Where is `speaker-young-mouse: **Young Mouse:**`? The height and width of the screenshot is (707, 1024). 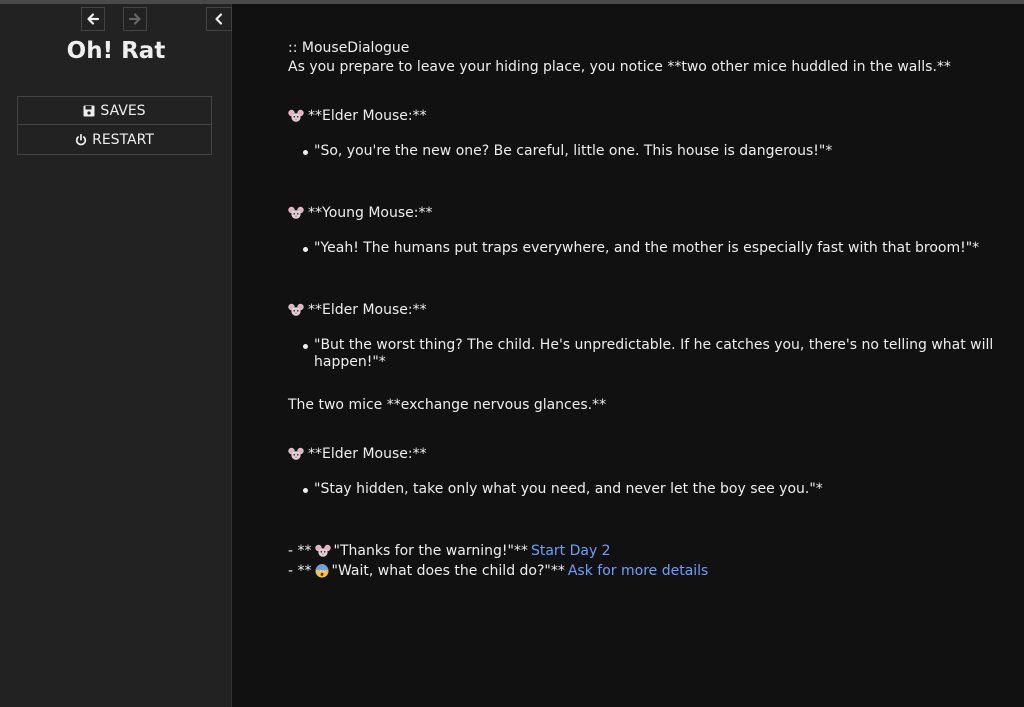
speaker-young-mouse: **Young Mouse:** is located at coordinates (648, 213).